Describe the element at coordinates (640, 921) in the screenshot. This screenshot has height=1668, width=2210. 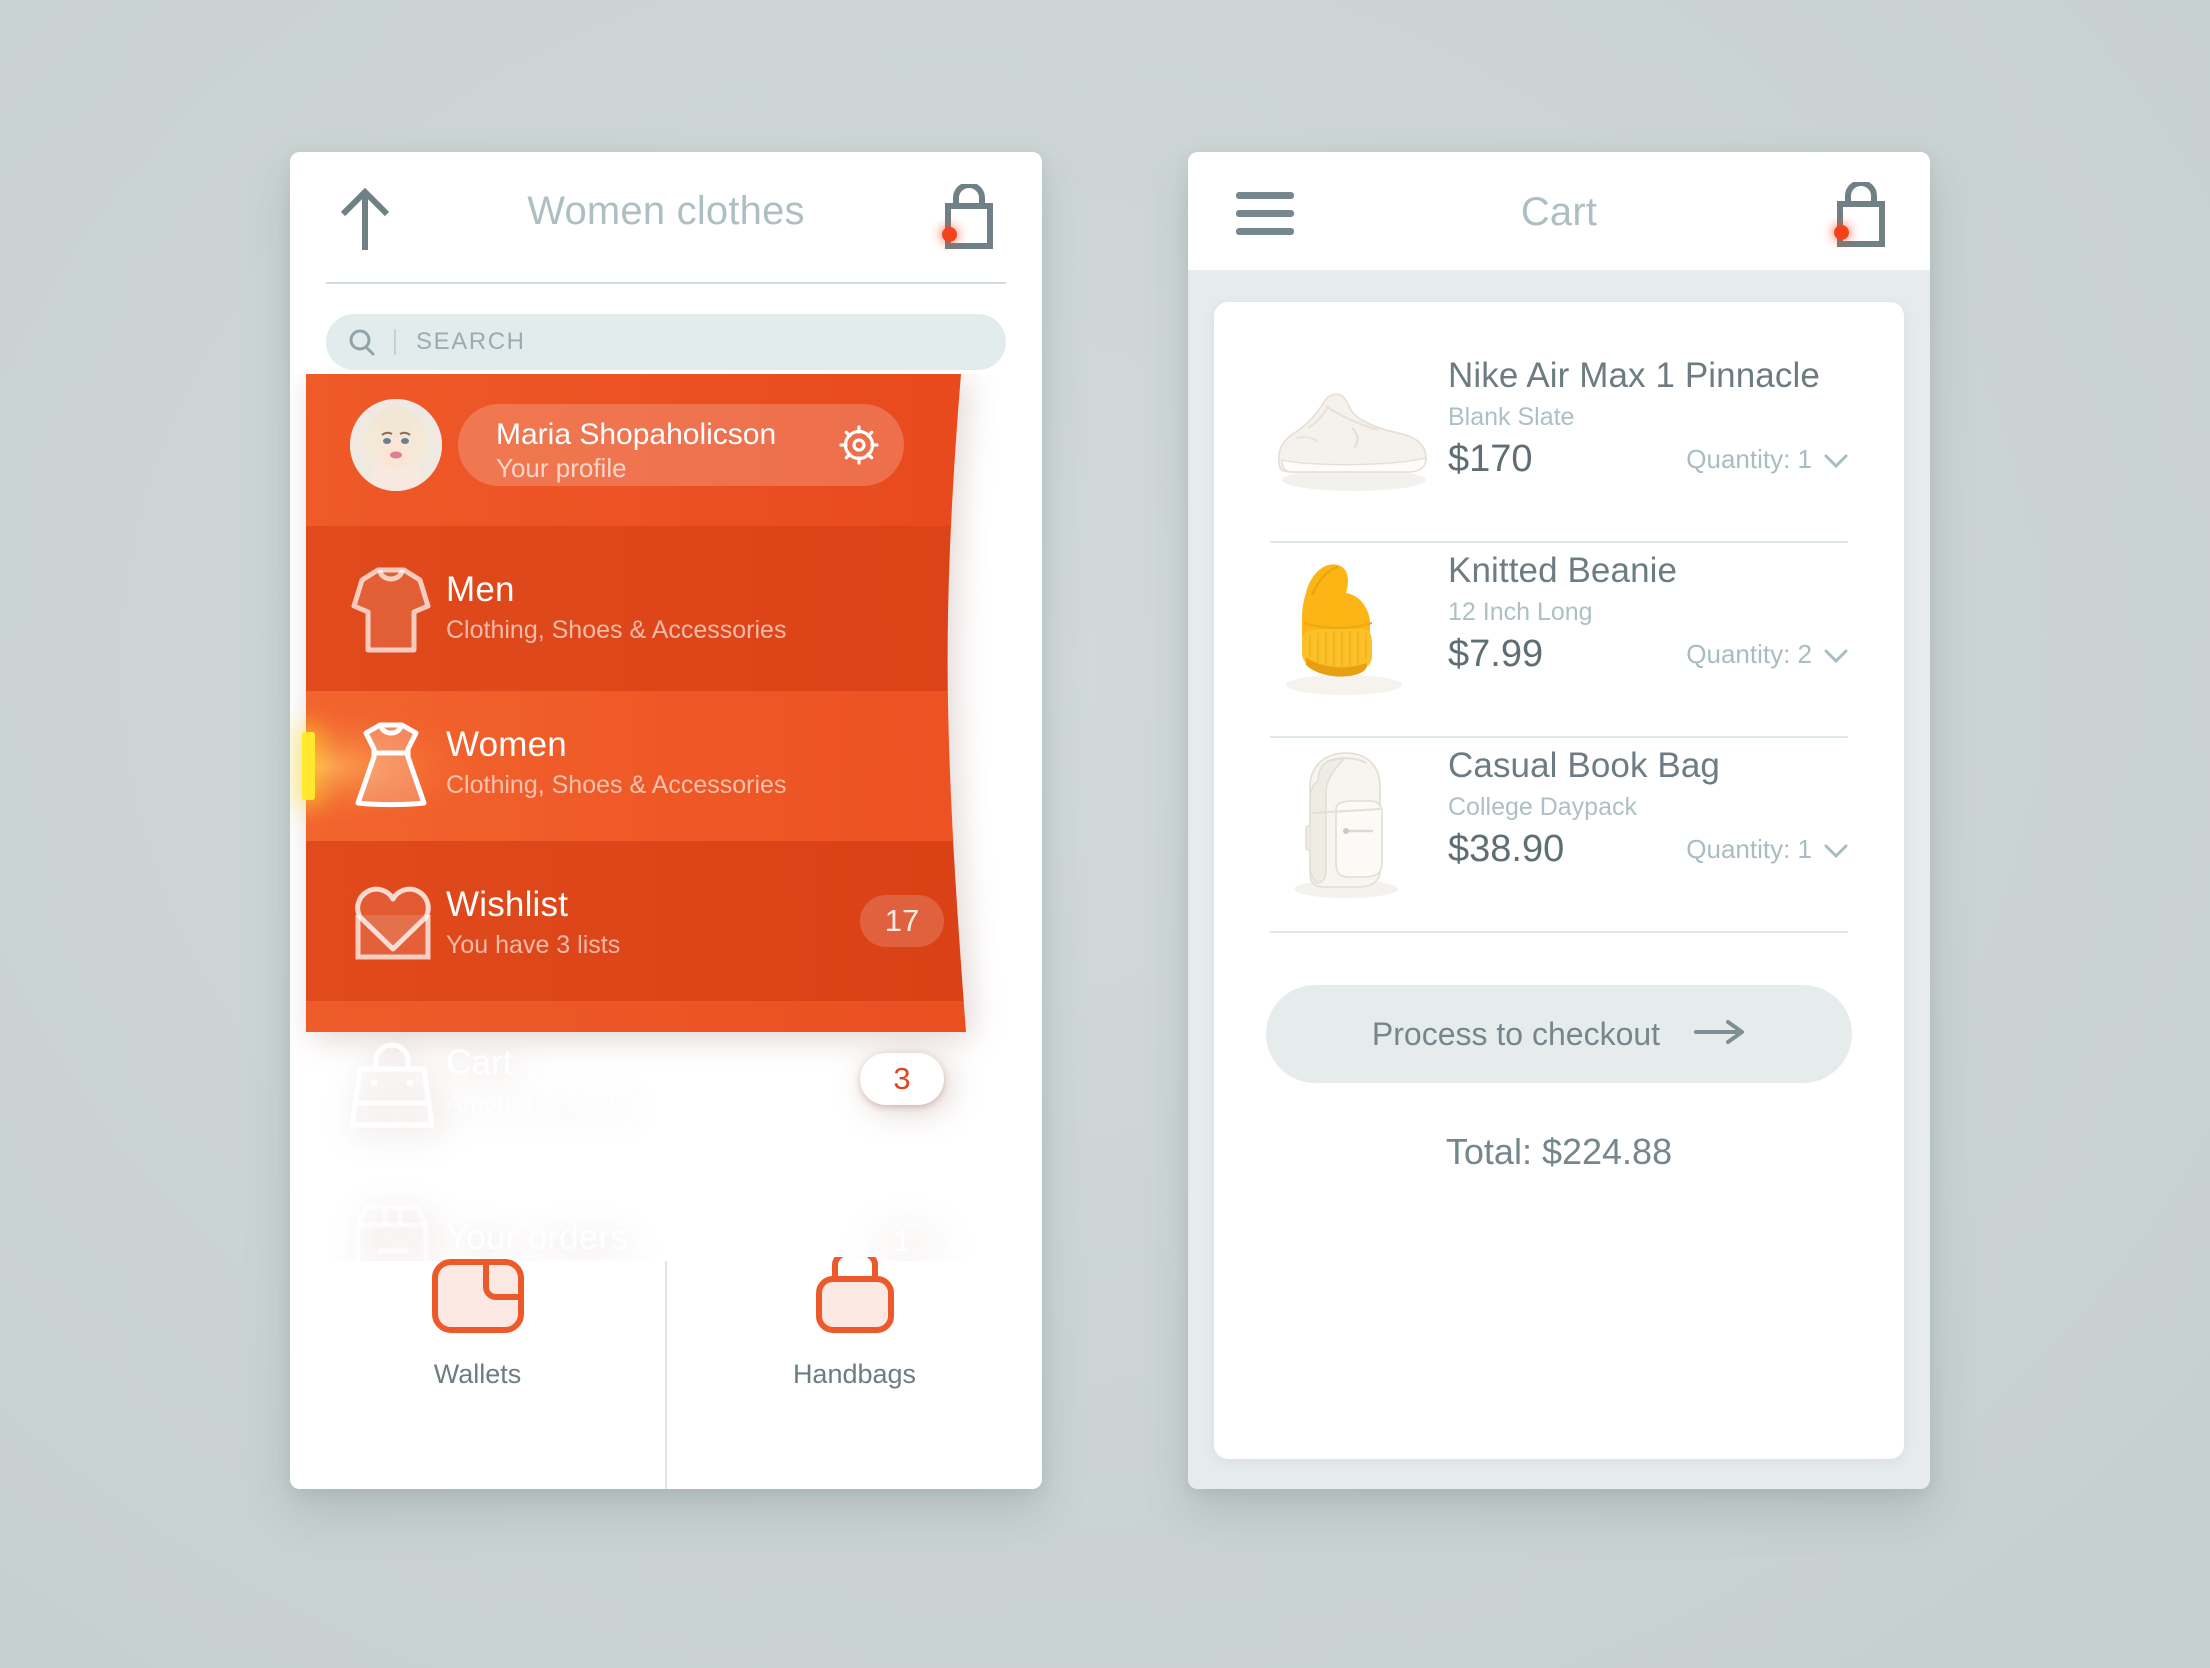
I see `sidebar-item-wishlist: Wishlist You have 3 lists 17` at that location.